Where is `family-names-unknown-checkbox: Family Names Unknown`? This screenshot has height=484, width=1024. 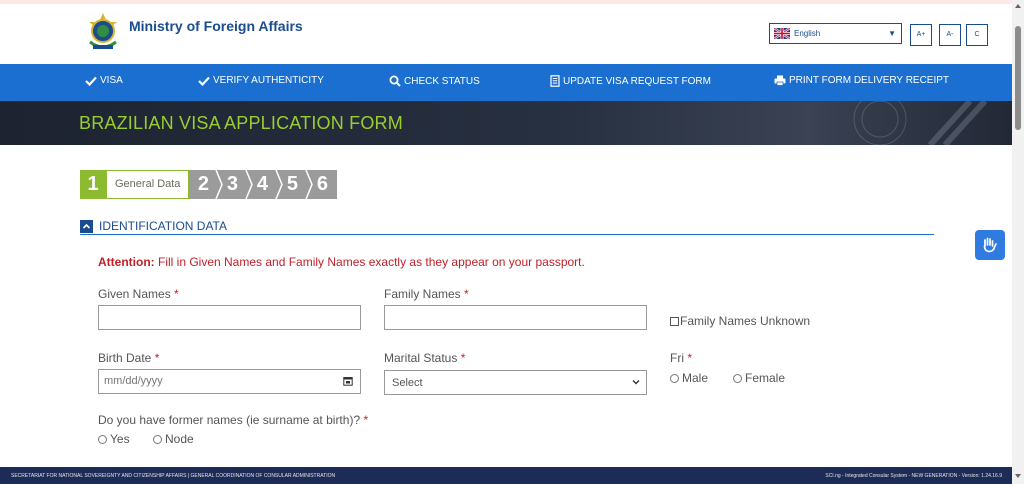
family-names-unknown-checkbox: Family Names Unknown is located at coordinates (740, 321).